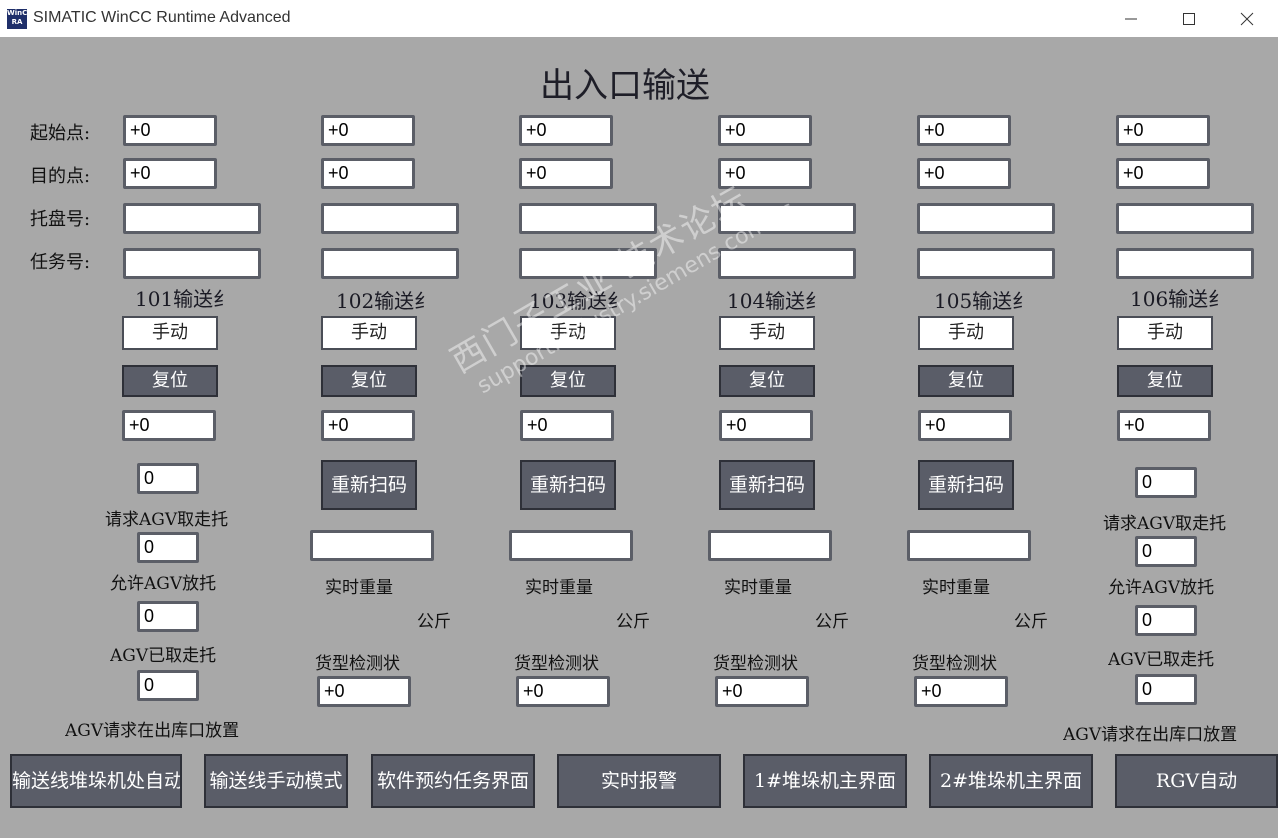 This screenshot has width=1278, height=838. What do you see at coordinates (639, 781) in the screenshot?
I see `nav-alarm-button: 实时报警` at bounding box center [639, 781].